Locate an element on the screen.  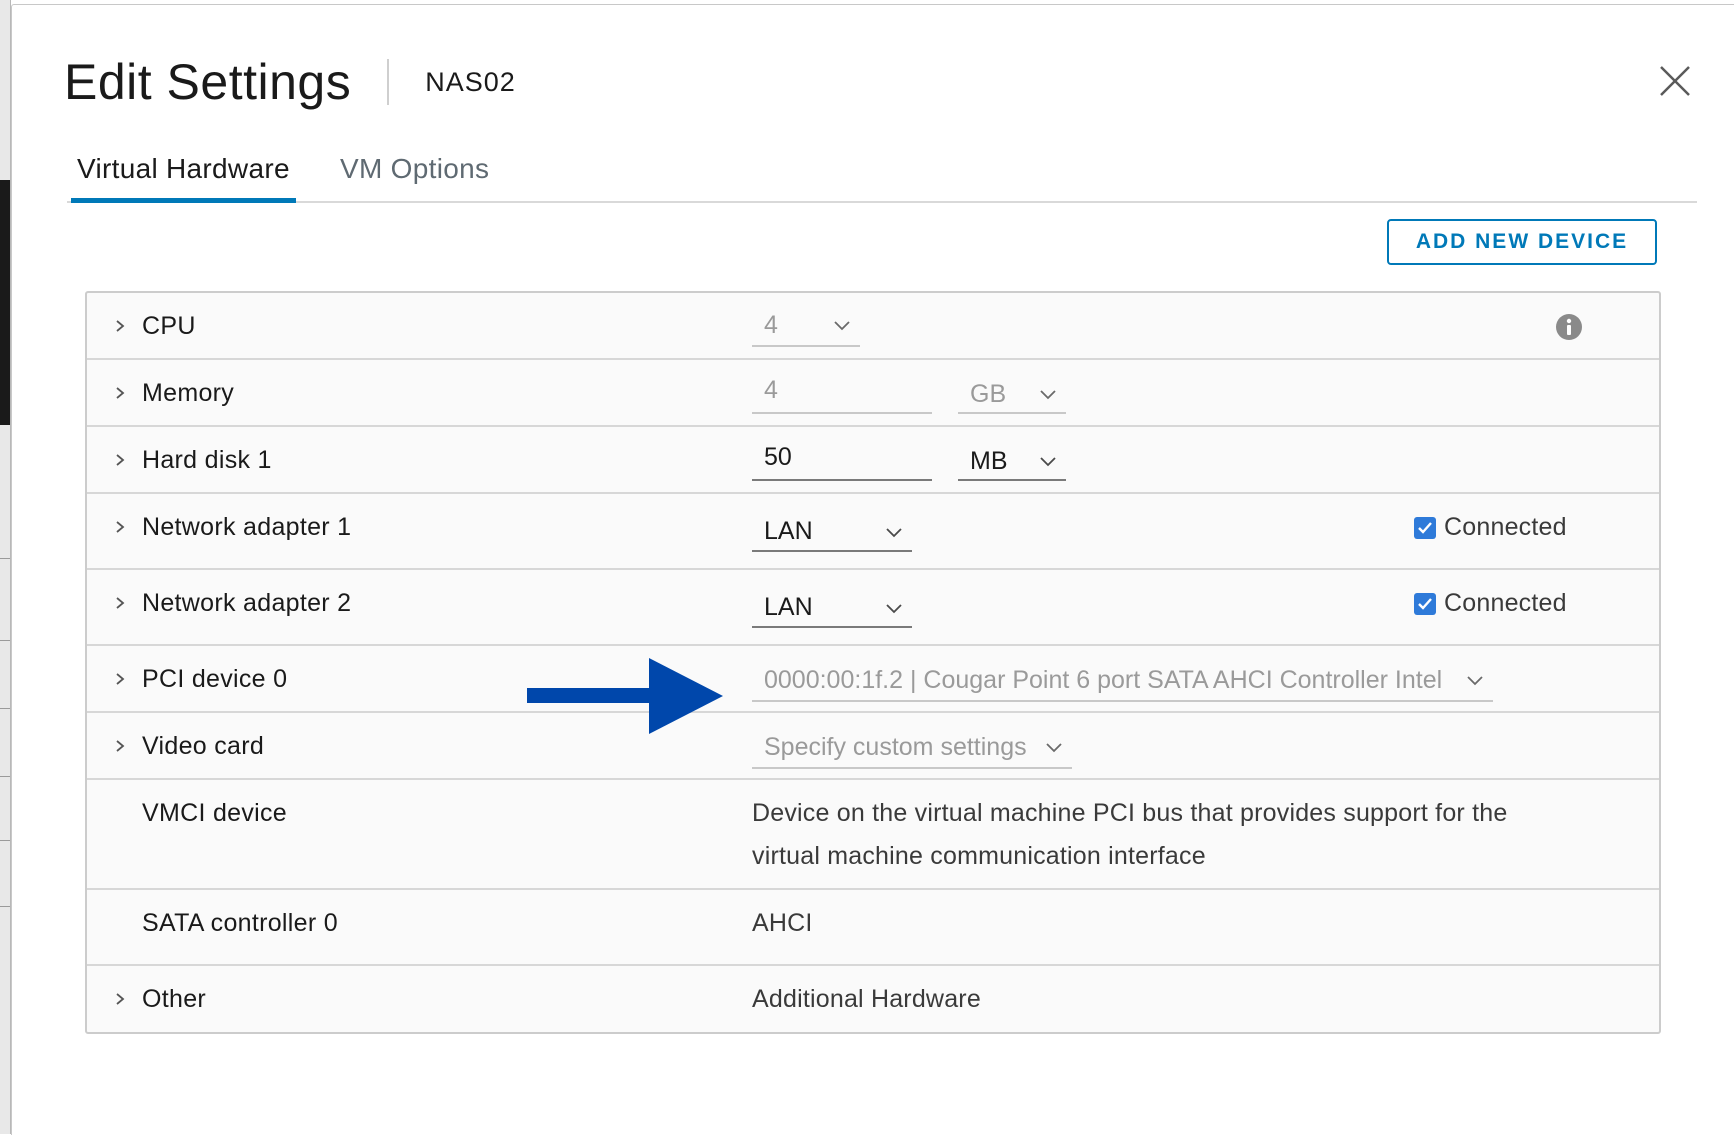
add-new-device-button: ADD NEW DEVICE is located at coordinates (1522, 242).